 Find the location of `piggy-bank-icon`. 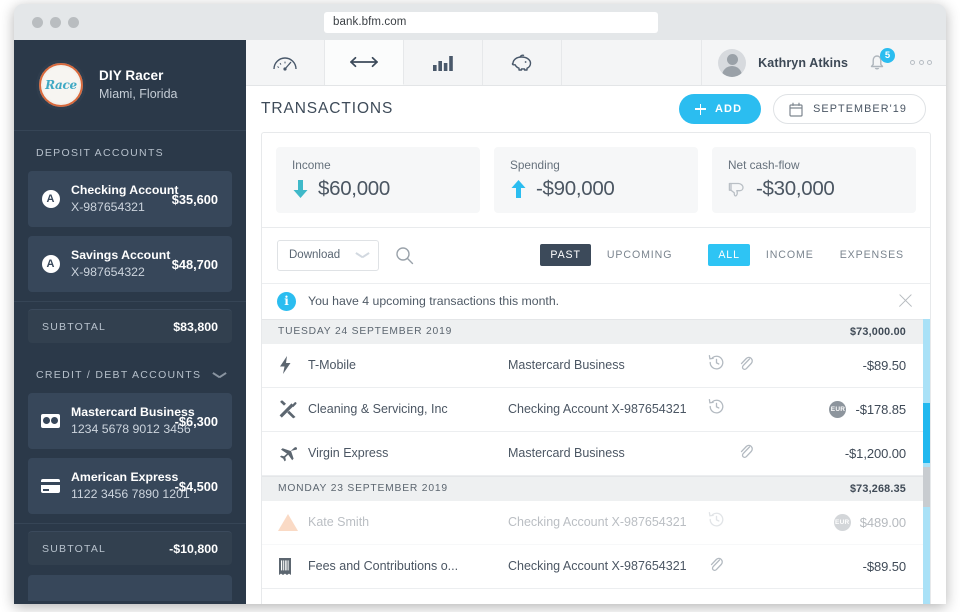

piggy-bank-icon is located at coordinates (521, 62).